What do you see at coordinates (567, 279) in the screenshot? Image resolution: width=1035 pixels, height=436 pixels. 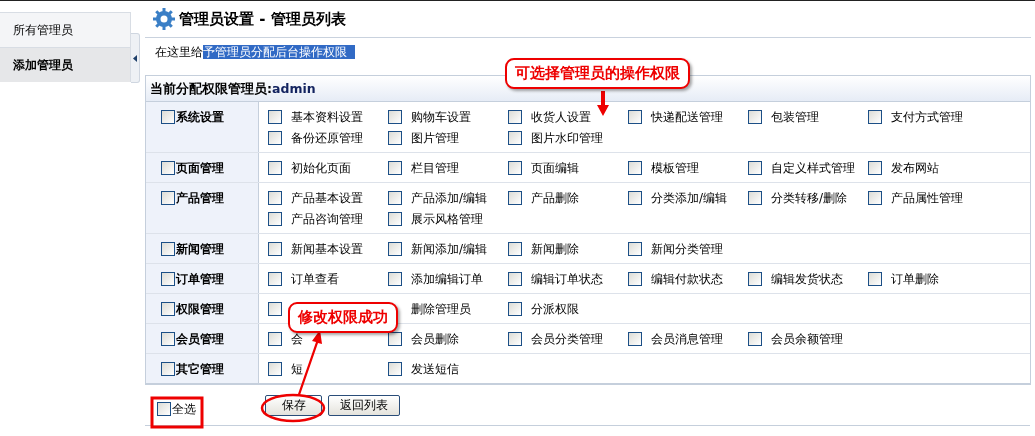 I see `permission-label: 编辑订单状态` at bounding box center [567, 279].